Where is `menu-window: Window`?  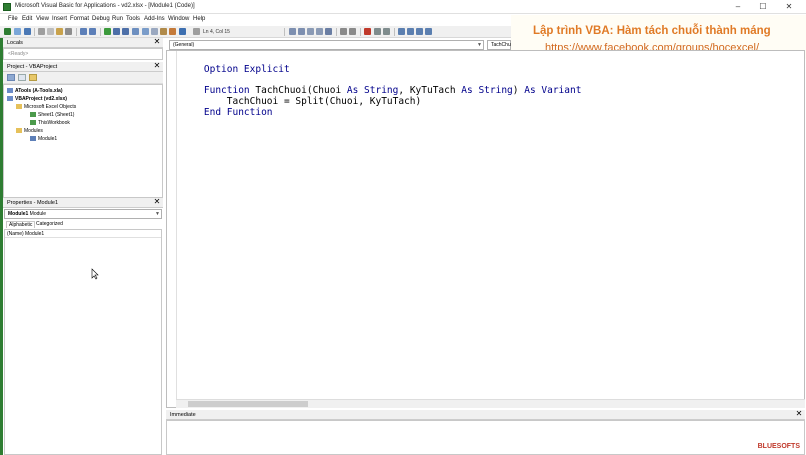
menu-window: Window is located at coordinates (178, 19).